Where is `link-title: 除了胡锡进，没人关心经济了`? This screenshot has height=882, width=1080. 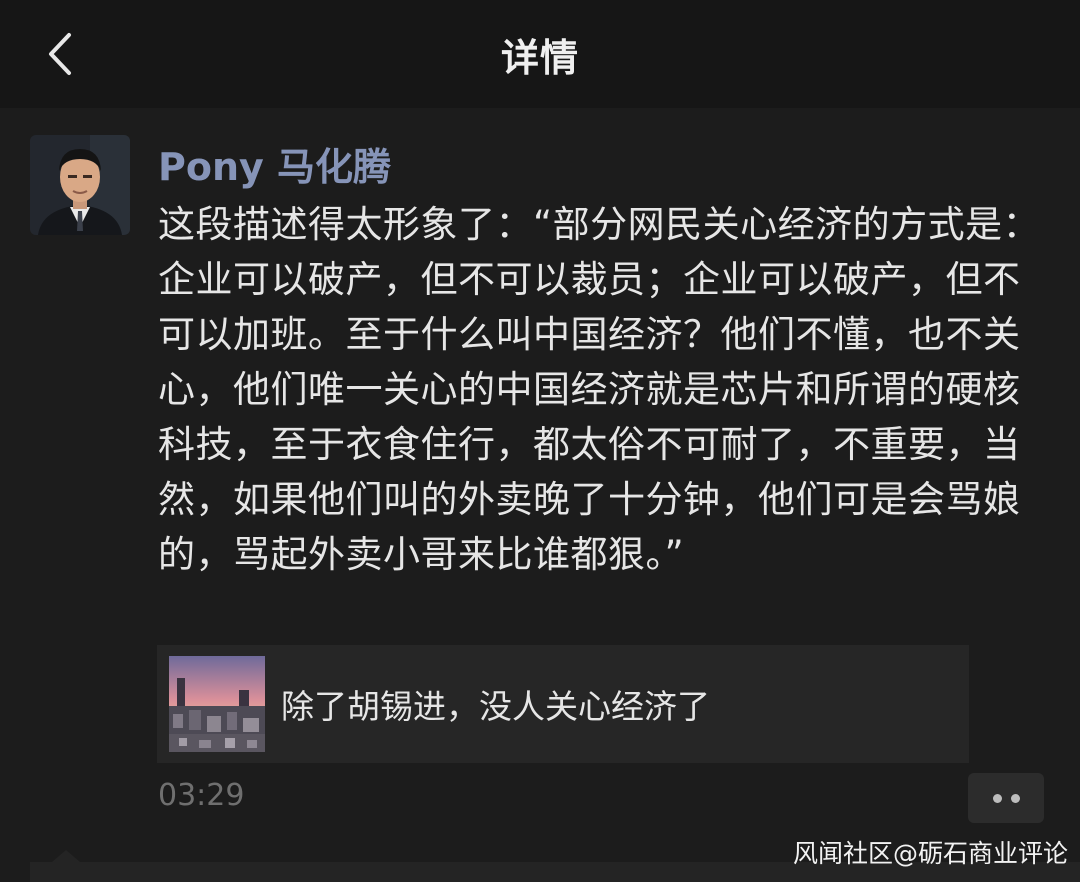
link-title: 除了胡锡进，没人关心经济了 is located at coordinates (495, 706).